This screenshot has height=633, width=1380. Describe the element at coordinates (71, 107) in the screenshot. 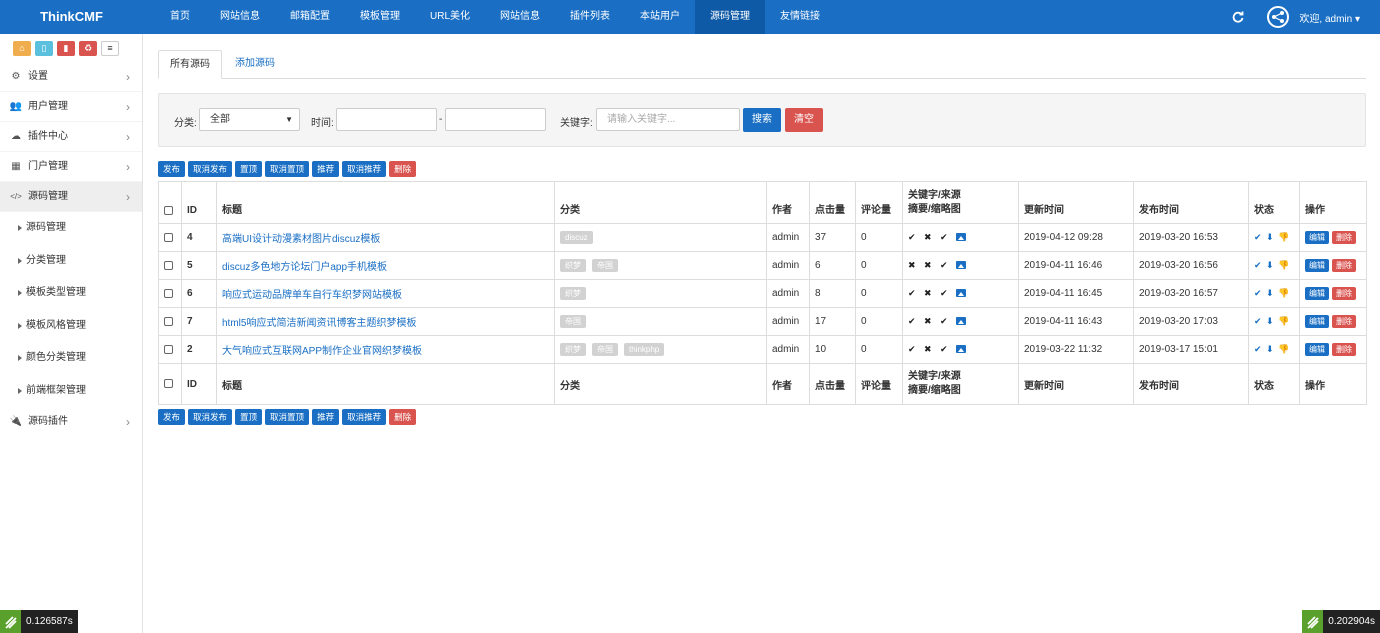

I see `sidebar-item: 👥 用户管理 ›` at that location.